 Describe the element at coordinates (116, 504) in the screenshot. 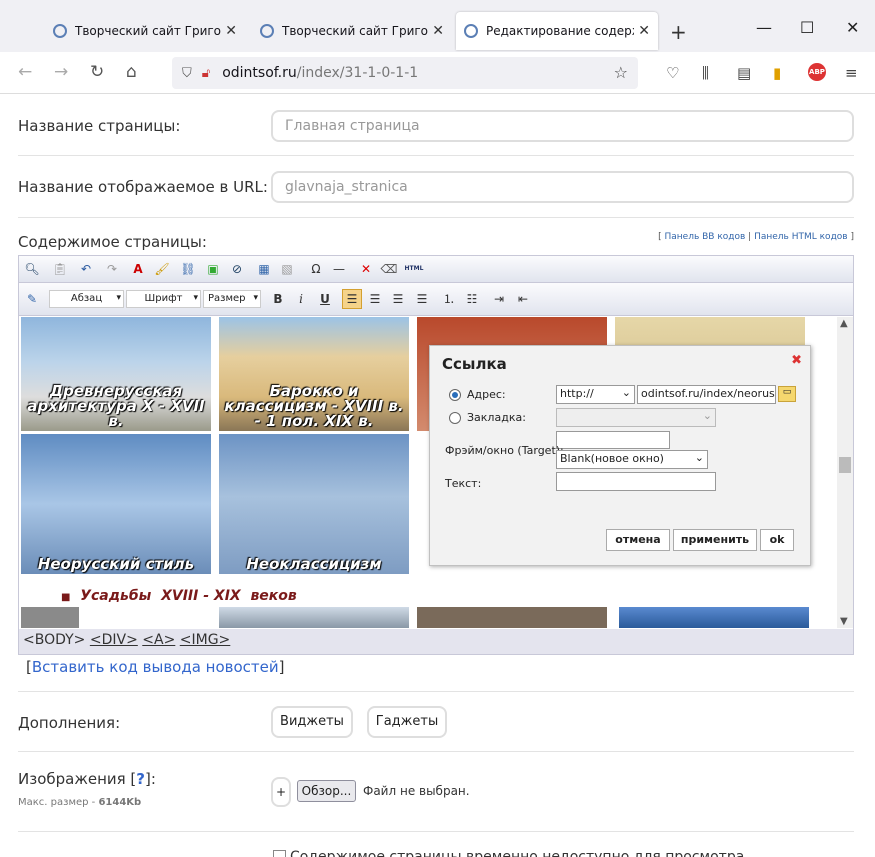

I see `architecture-image: Неорусский стиль` at that location.